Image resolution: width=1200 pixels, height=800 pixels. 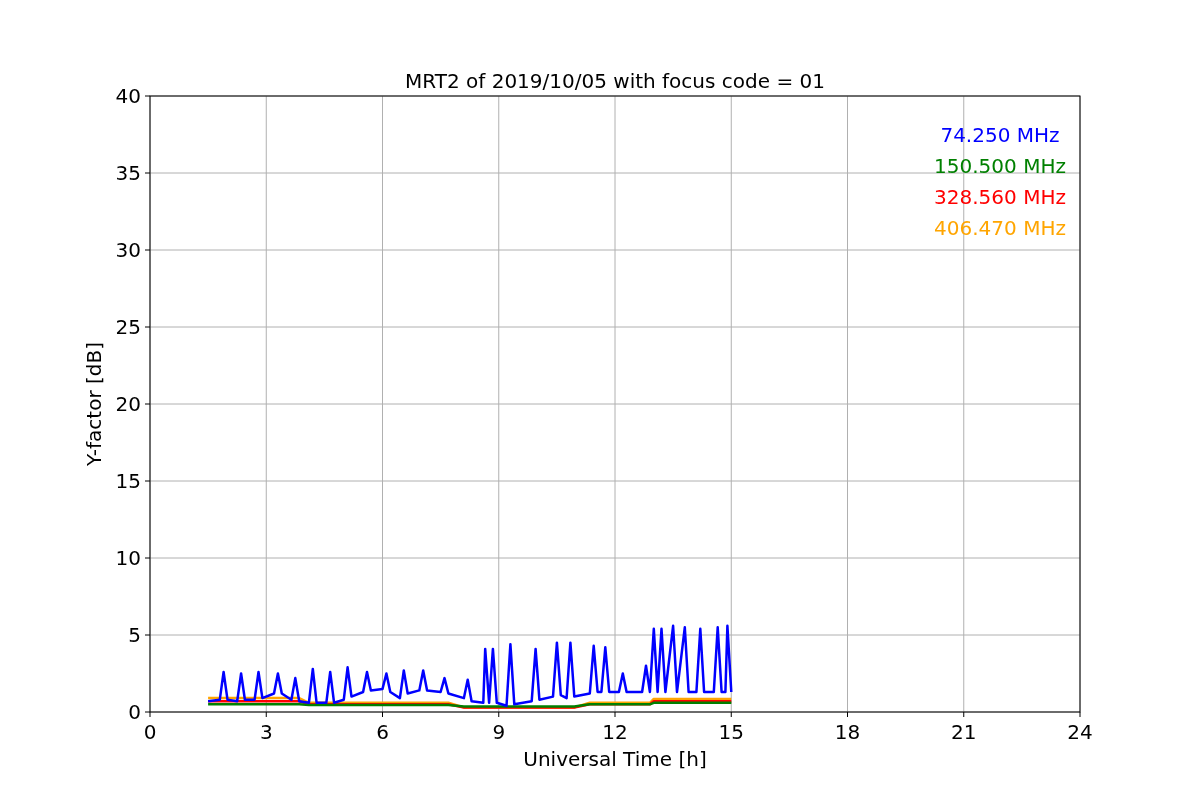 What do you see at coordinates (1080, 732) in the screenshot?
I see `x-tick-label: 24` at bounding box center [1080, 732].